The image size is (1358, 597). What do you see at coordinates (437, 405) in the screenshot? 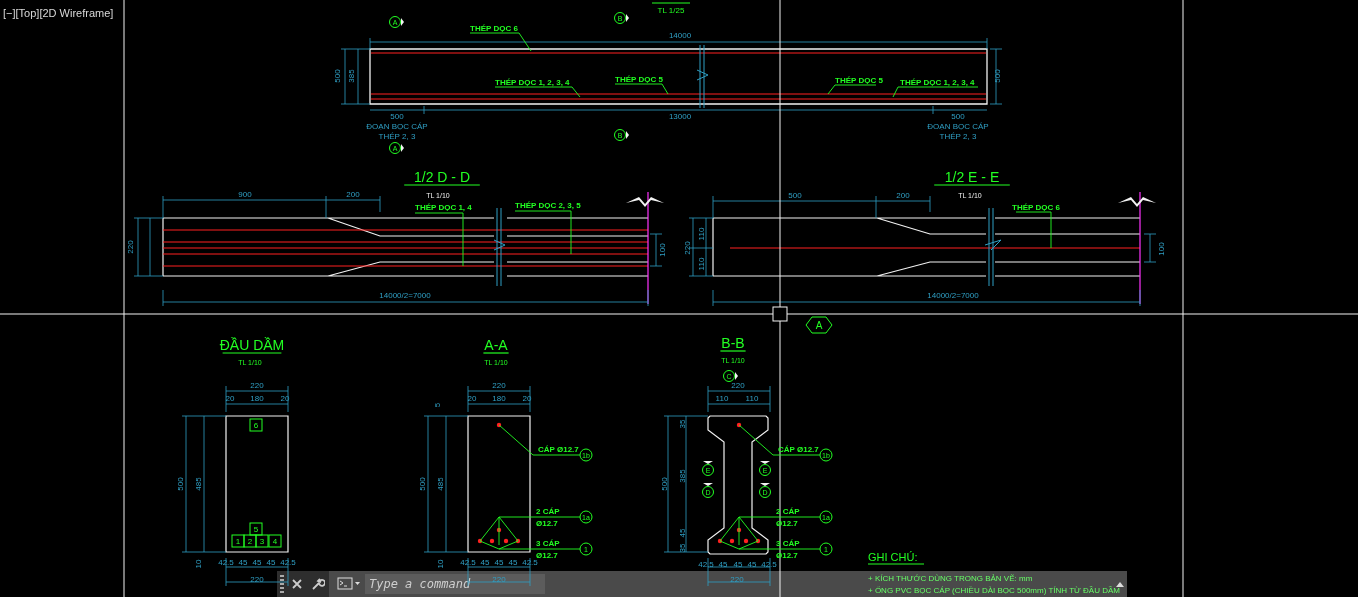
I see `dimension-text: 5` at bounding box center [437, 405].